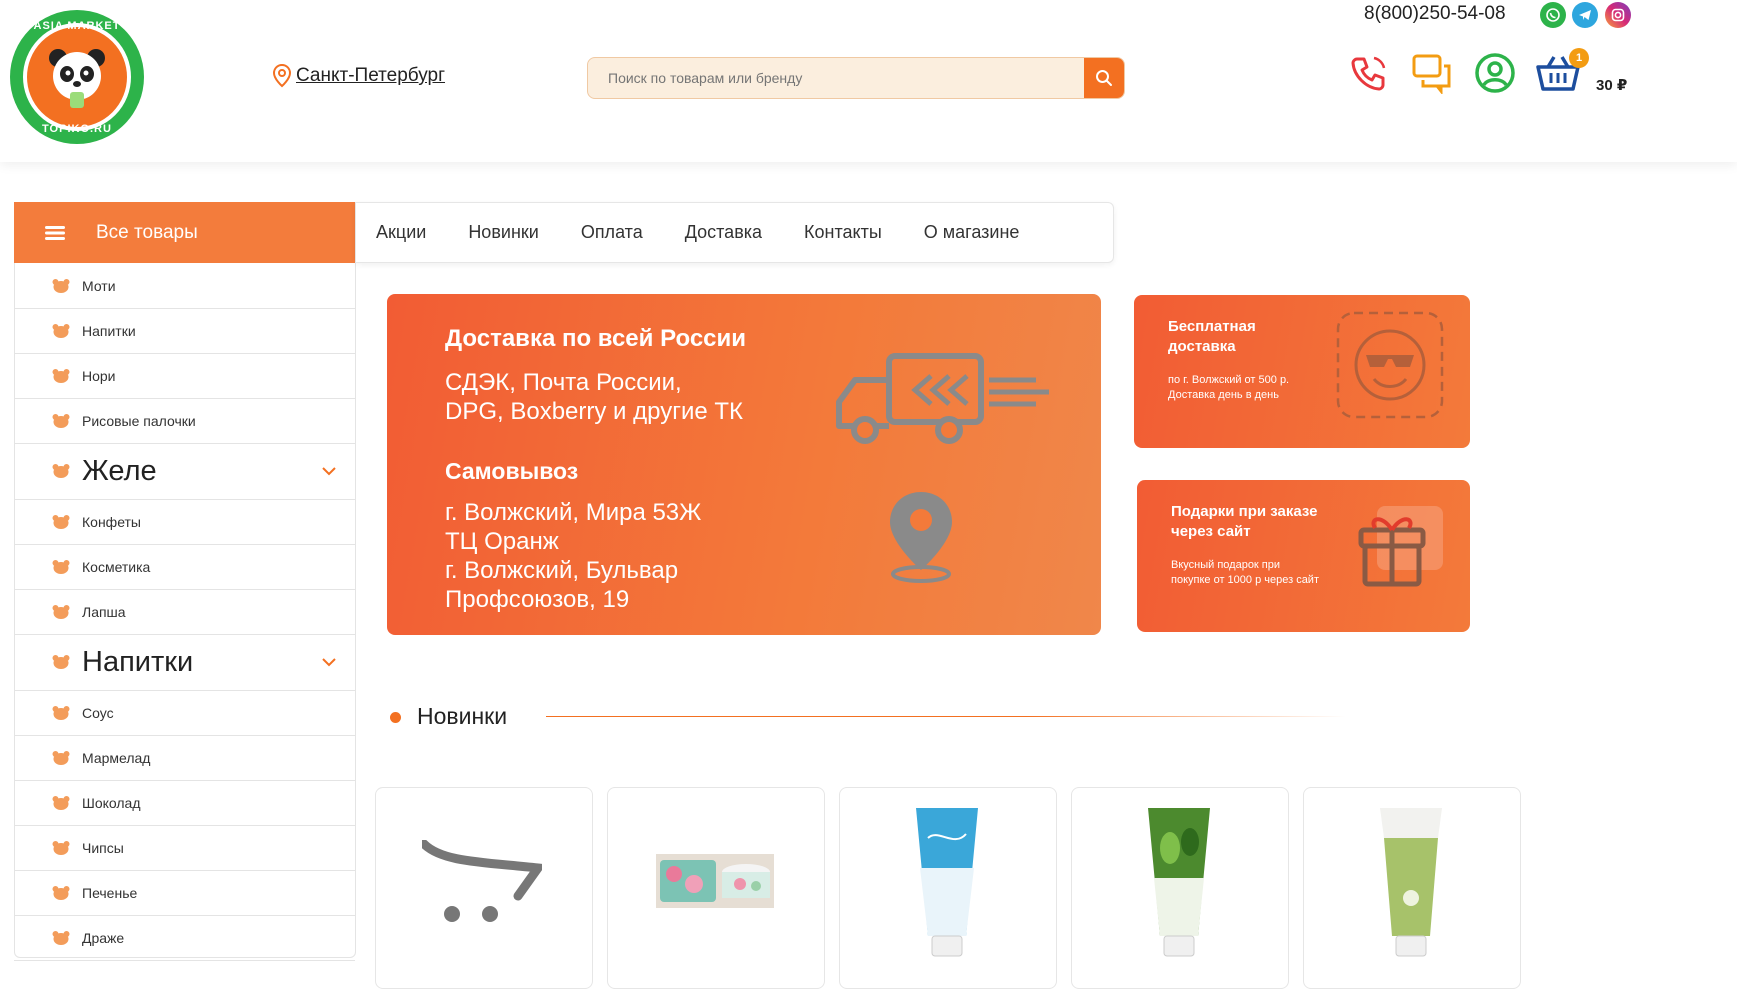 This screenshot has height=989, width=1737. I want to click on blue-tube-image, so click(947, 882).